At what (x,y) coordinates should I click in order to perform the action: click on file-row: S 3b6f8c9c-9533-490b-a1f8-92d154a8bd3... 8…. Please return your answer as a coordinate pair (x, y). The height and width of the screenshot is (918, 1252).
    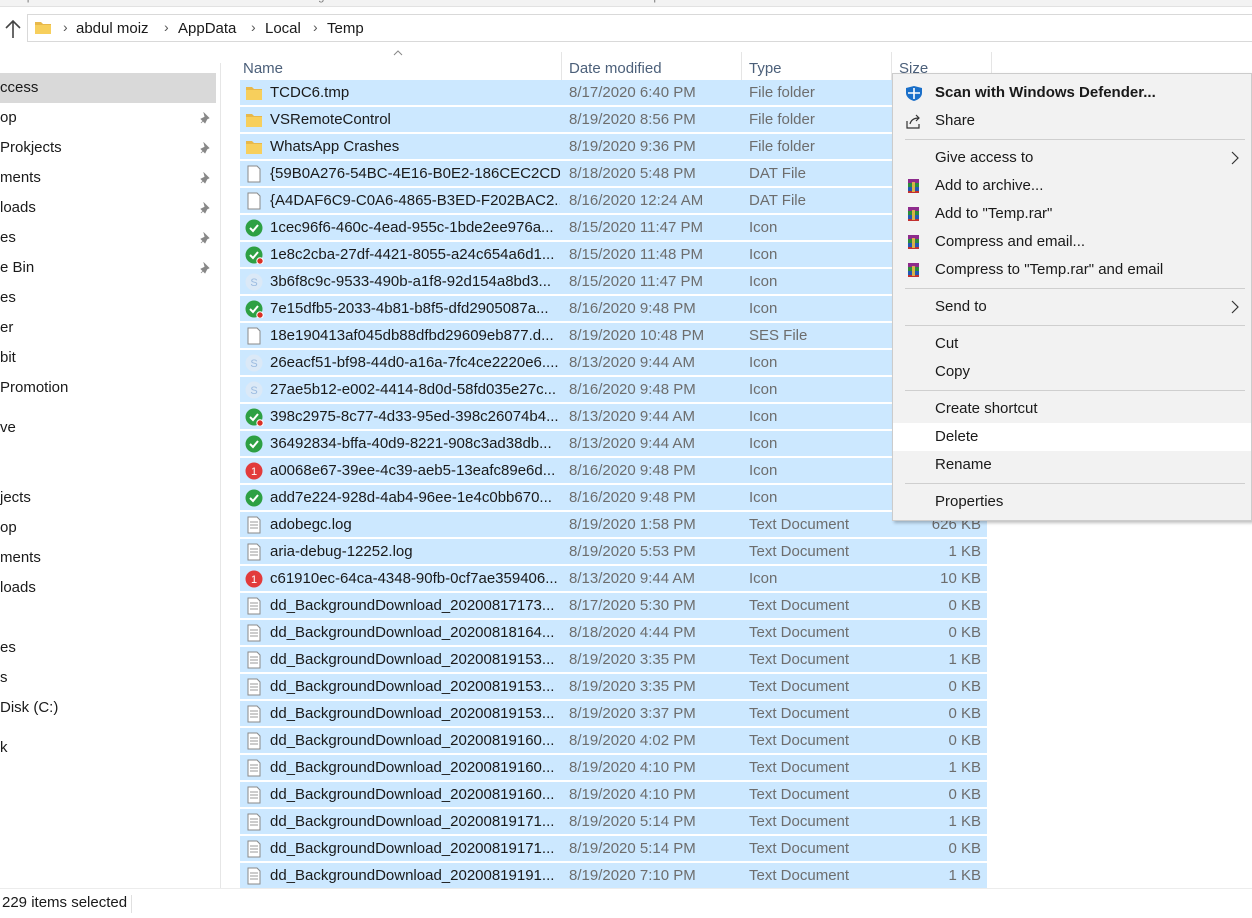
    Looking at the image, I should click on (613, 282).